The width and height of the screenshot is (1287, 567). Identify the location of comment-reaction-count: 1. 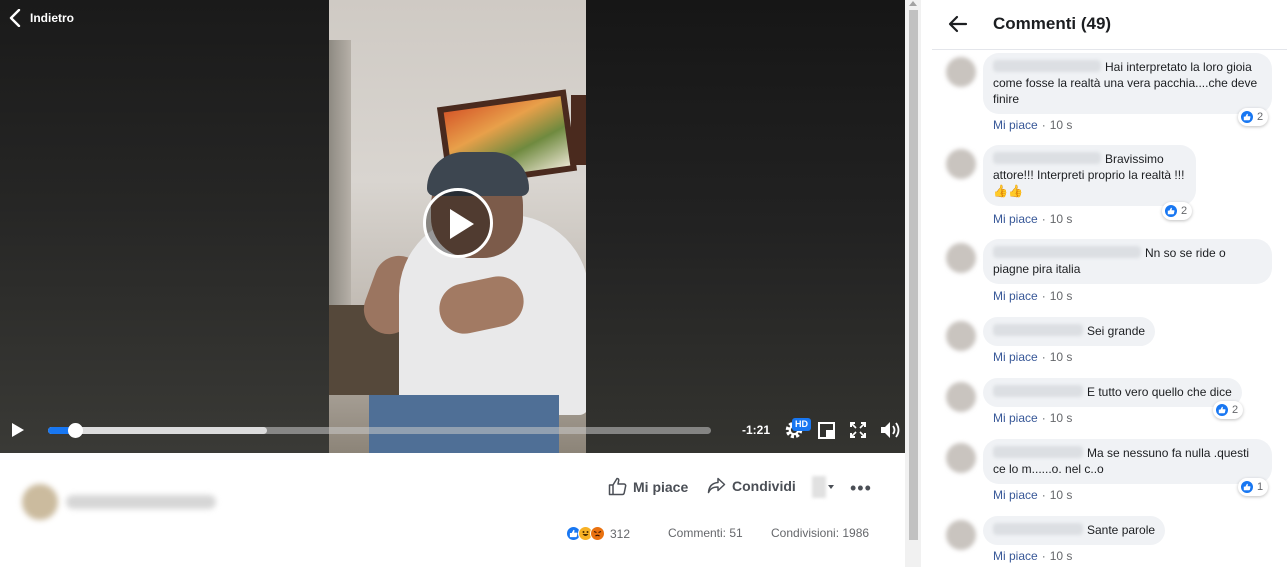
(1260, 487).